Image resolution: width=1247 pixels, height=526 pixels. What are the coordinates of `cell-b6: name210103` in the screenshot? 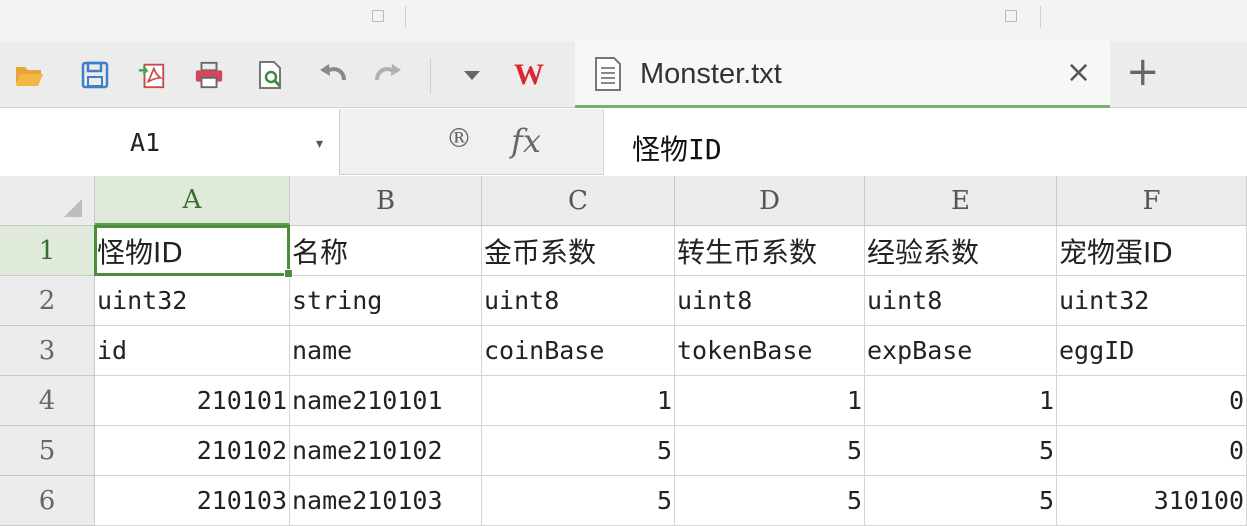 It's located at (386, 501).